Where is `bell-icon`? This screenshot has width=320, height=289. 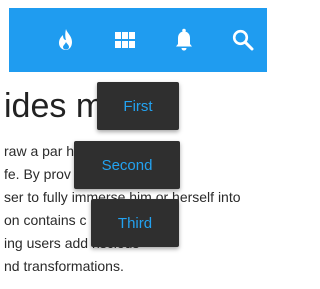 bell-icon is located at coordinates (184, 40).